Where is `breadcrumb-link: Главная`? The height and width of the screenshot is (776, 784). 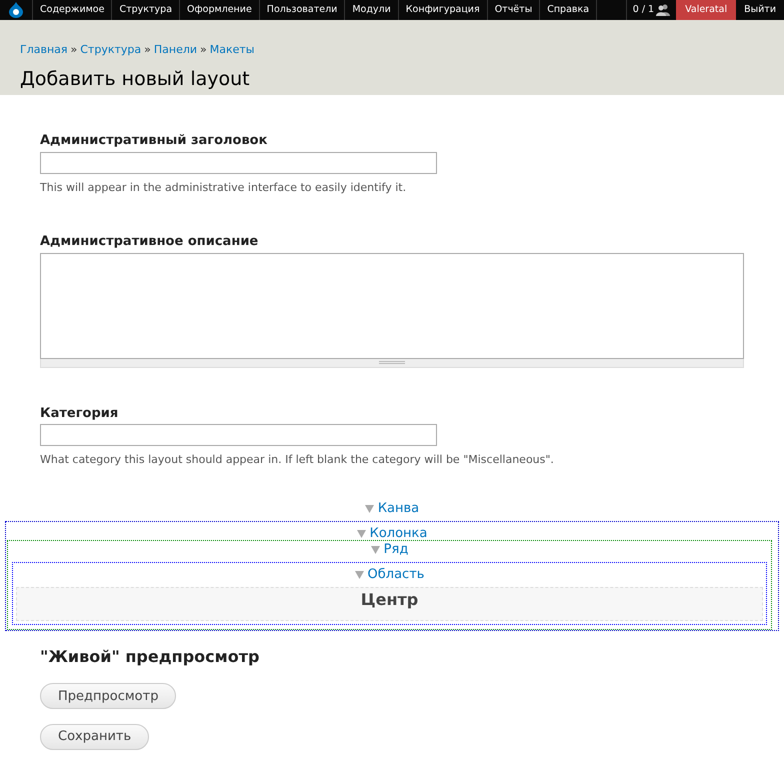 breadcrumb-link: Главная is located at coordinates (44, 50).